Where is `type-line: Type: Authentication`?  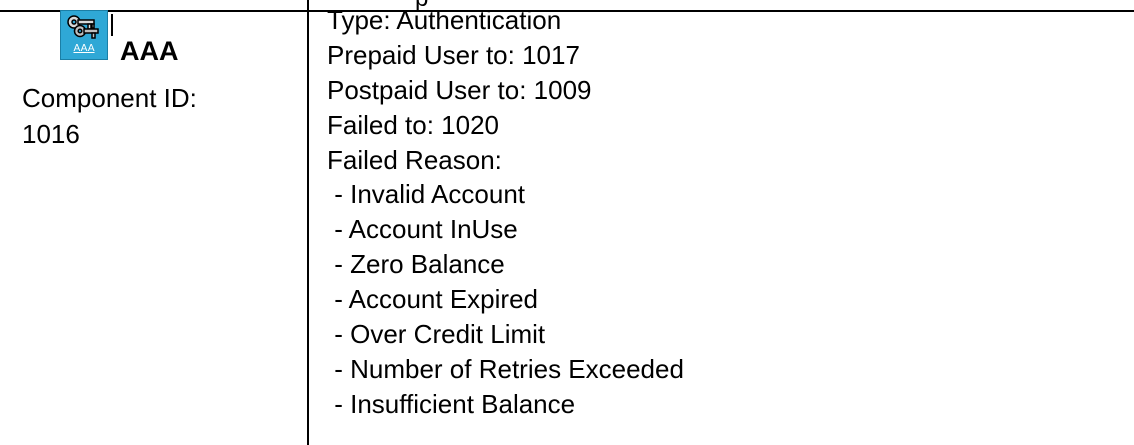 type-line: Type: Authentication is located at coordinates (444, 20).